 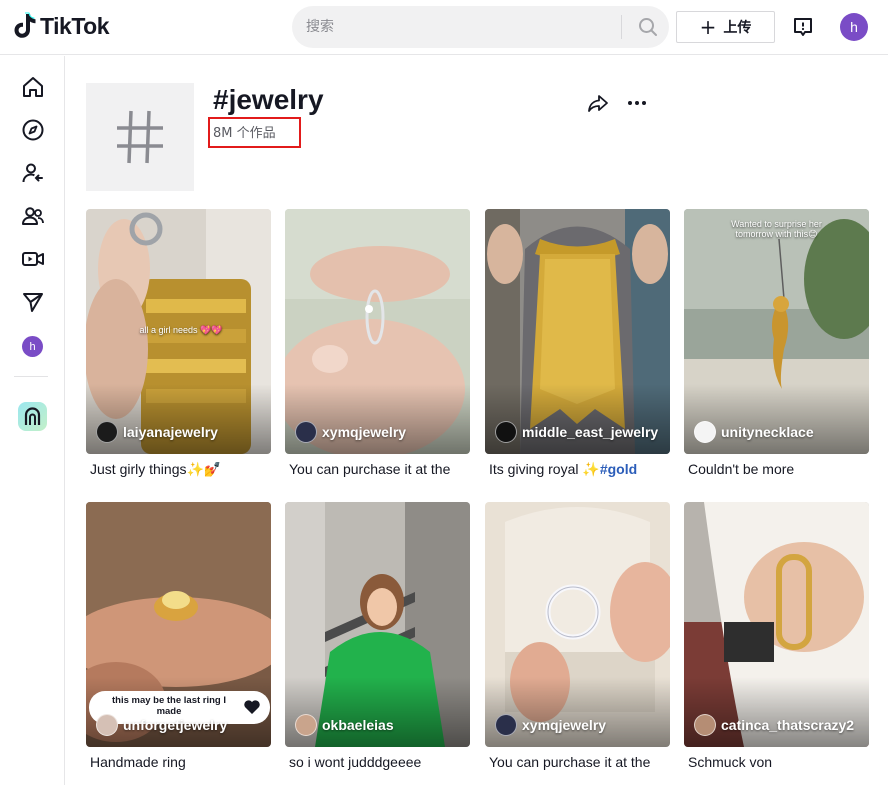 I want to click on top-bar: TikTok + 上传 h, so click(x=444, y=27).